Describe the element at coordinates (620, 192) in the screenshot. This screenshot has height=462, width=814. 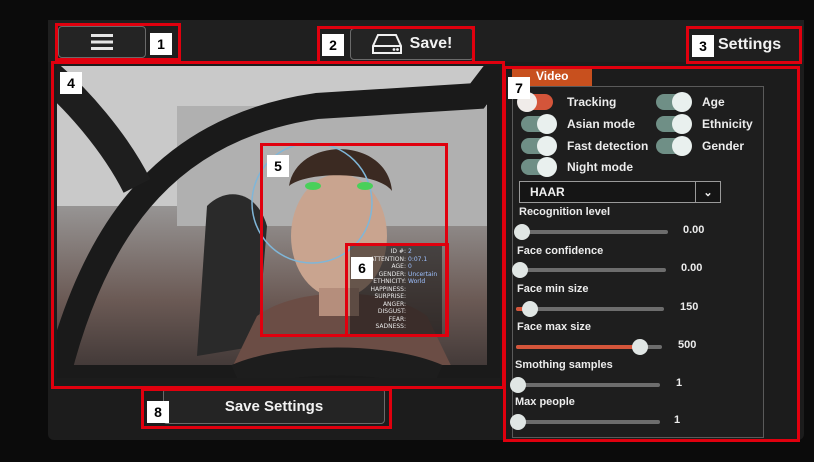
I see `detector-select: HAAR ⌄` at that location.